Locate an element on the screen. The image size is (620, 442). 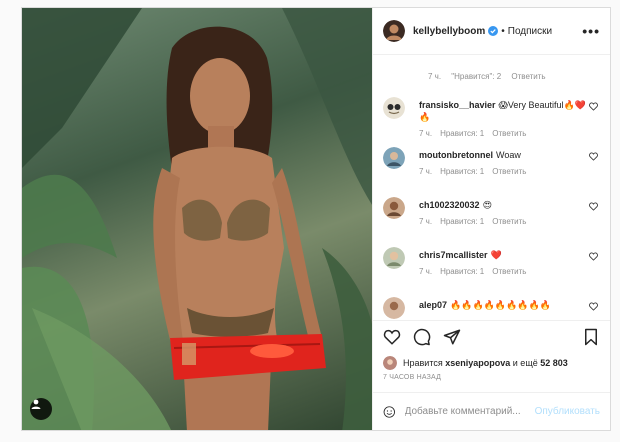
bookmark-icon is located at coordinates (591, 337).